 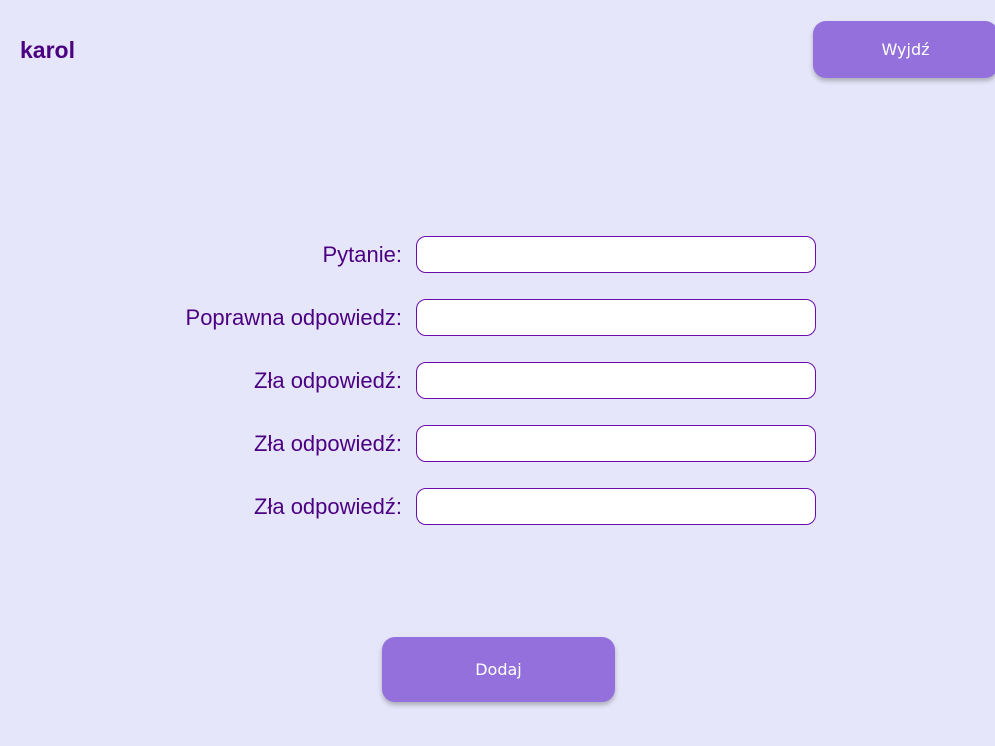 I want to click on correct-answer-label: Poprawna odpowiedz:, so click(x=293, y=317).